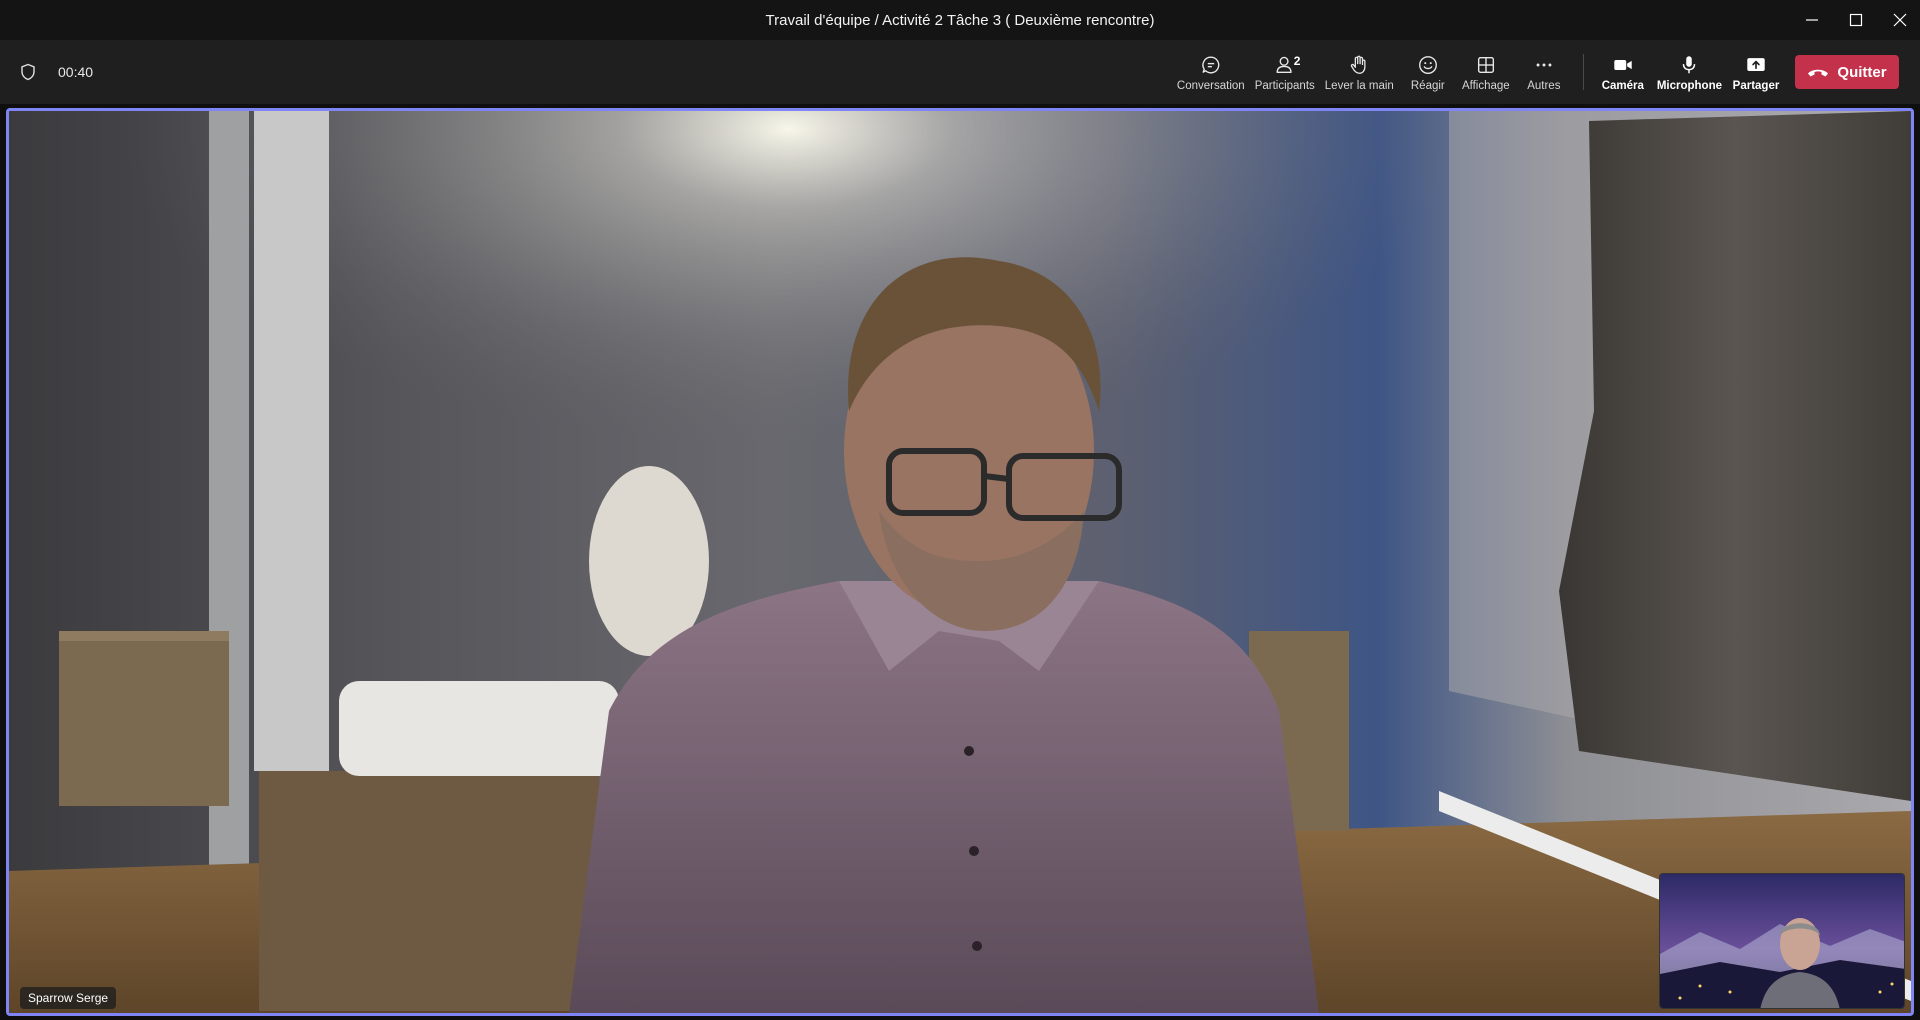  What do you see at coordinates (1485, 86) in the screenshot?
I see `view-label: Affichage` at bounding box center [1485, 86].